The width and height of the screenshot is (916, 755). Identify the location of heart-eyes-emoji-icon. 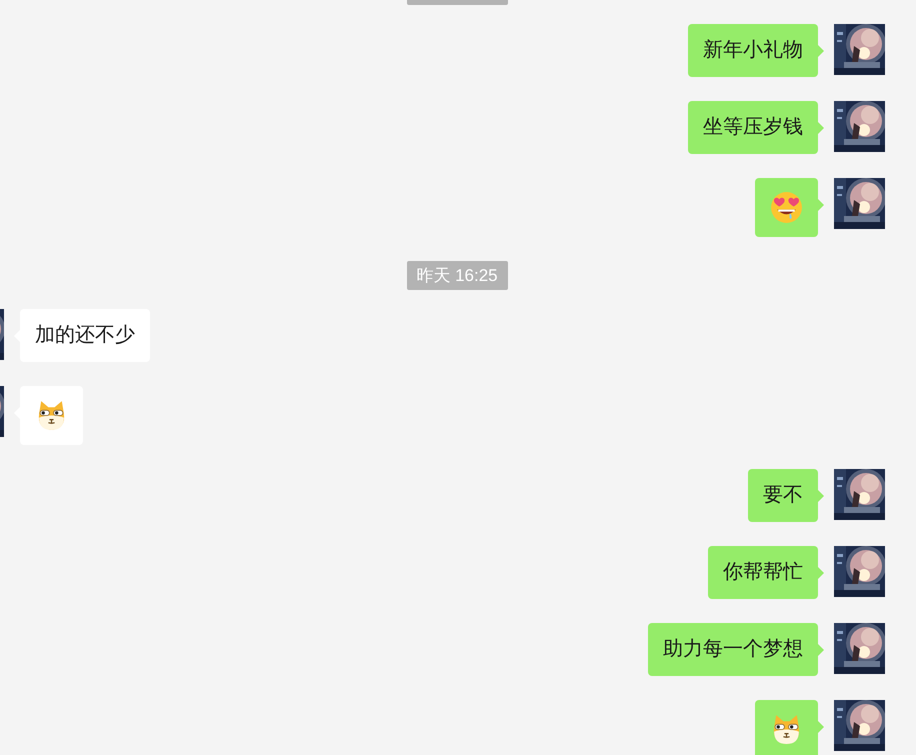
(786, 207).